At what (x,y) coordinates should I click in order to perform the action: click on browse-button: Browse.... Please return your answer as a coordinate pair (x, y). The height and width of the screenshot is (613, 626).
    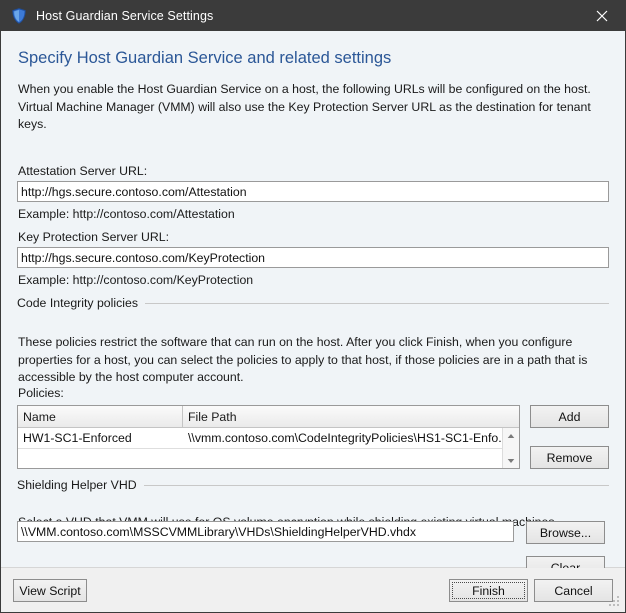
    Looking at the image, I should click on (565, 532).